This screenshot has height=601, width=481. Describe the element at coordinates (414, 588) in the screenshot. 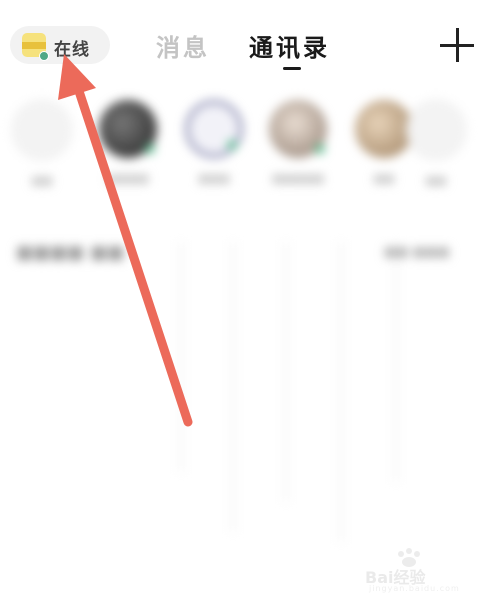

I see `watermark-subtext: jingyan.baidu.com` at that location.